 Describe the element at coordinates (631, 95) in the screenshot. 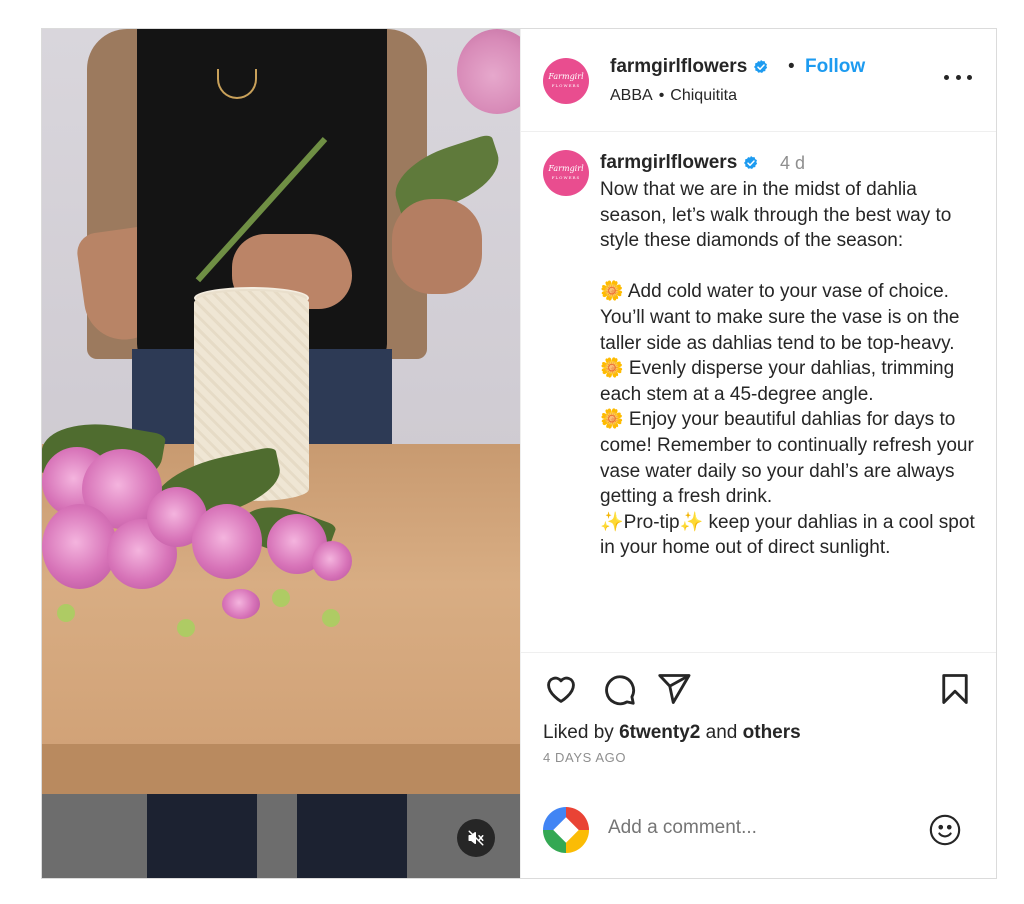

I see `audio-artist: ABBA` at that location.